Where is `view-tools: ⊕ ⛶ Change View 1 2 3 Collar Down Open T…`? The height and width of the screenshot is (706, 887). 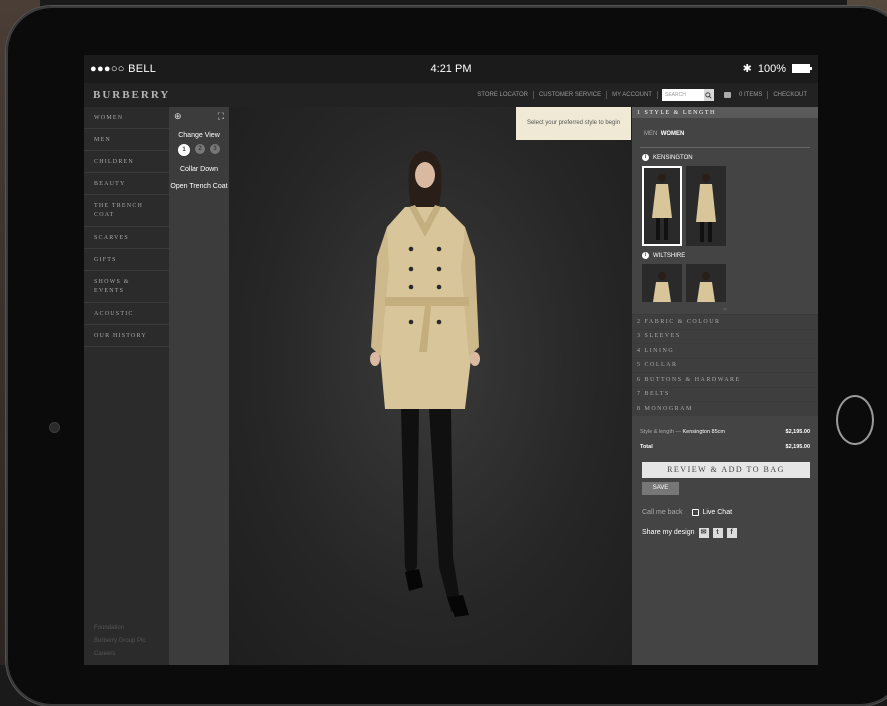
view-tools: ⊕ ⛶ Change View 1 2 3 Collar Down Open T… is located at coordinates (199, 386).